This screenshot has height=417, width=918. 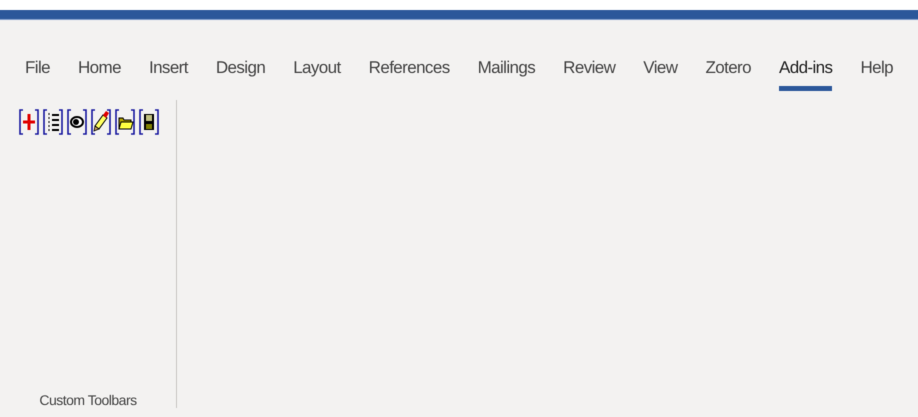 I want to click on ribbon-tab: Mailings, so click(x=507, y=74).